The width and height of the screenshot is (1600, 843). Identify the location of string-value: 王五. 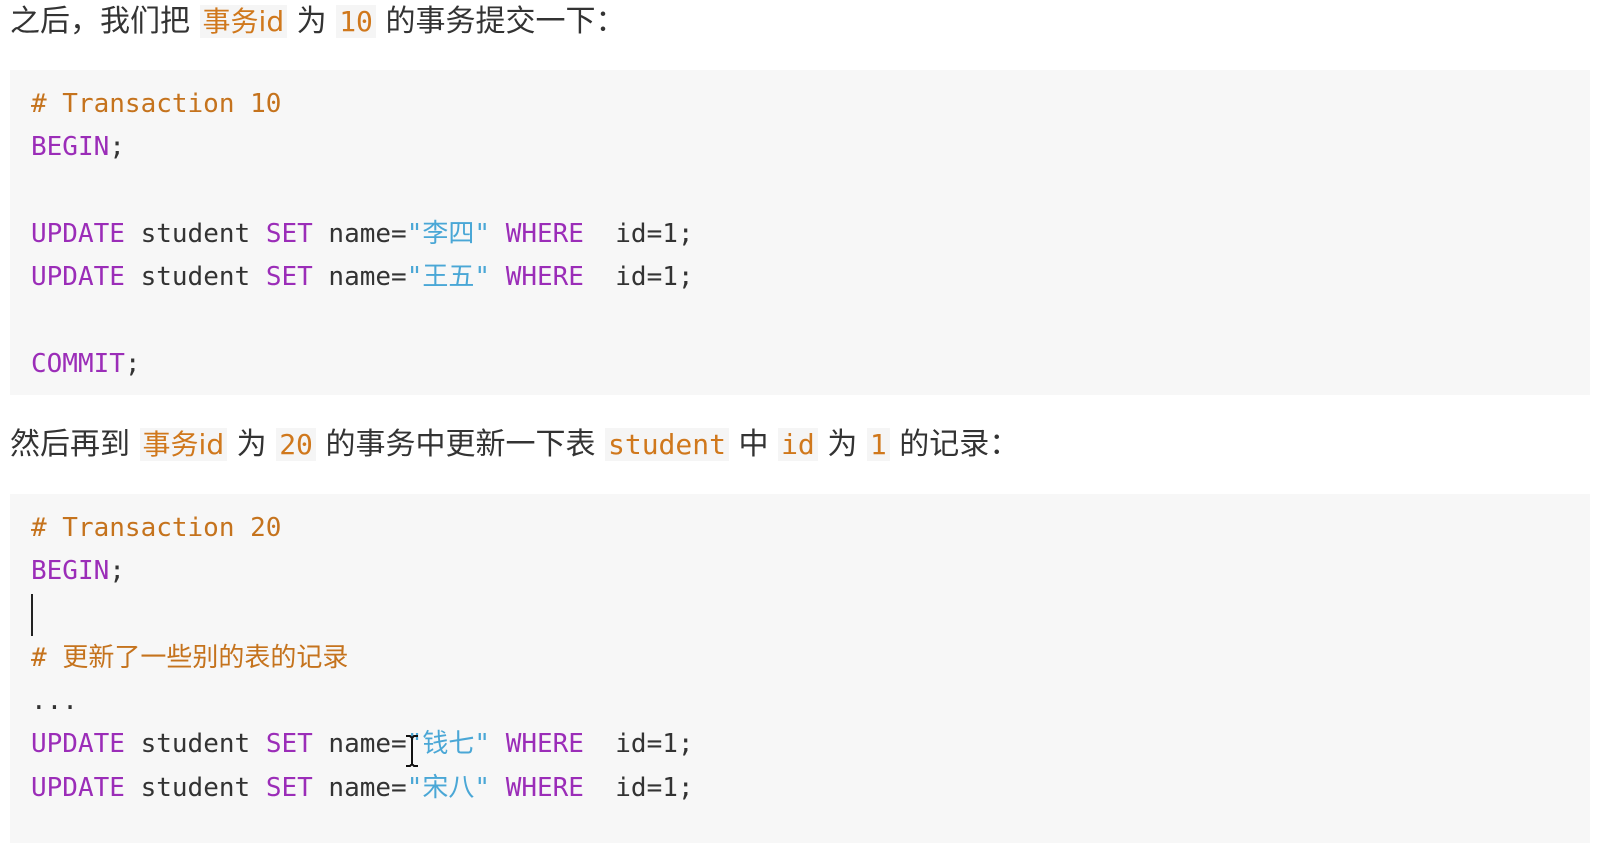
(448, 277).